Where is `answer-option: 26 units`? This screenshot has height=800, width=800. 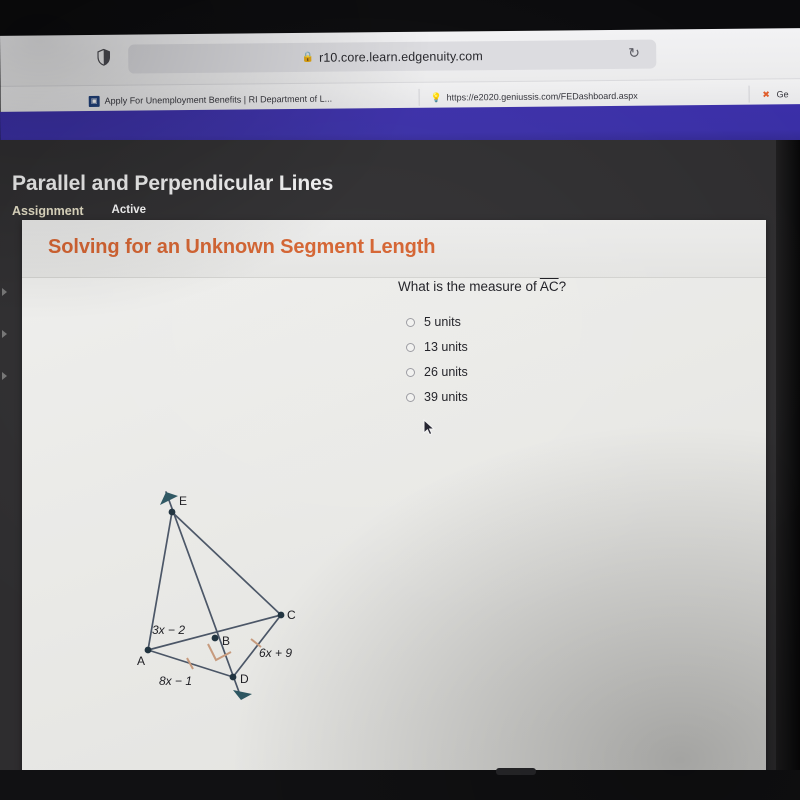
answer-option: 26 units is located at coordinates (568, 372).